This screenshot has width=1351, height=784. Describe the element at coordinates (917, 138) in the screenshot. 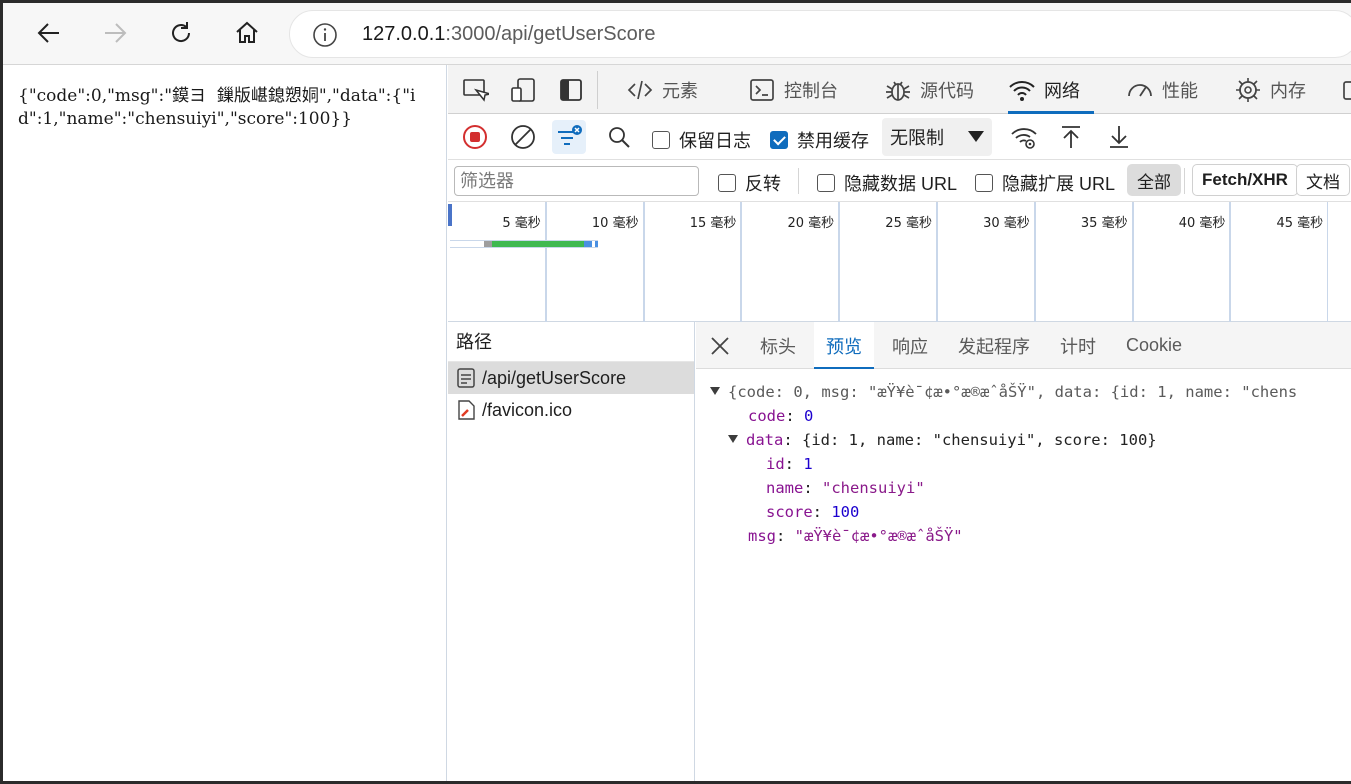

I see `throttle-value: 无限制` at that location.